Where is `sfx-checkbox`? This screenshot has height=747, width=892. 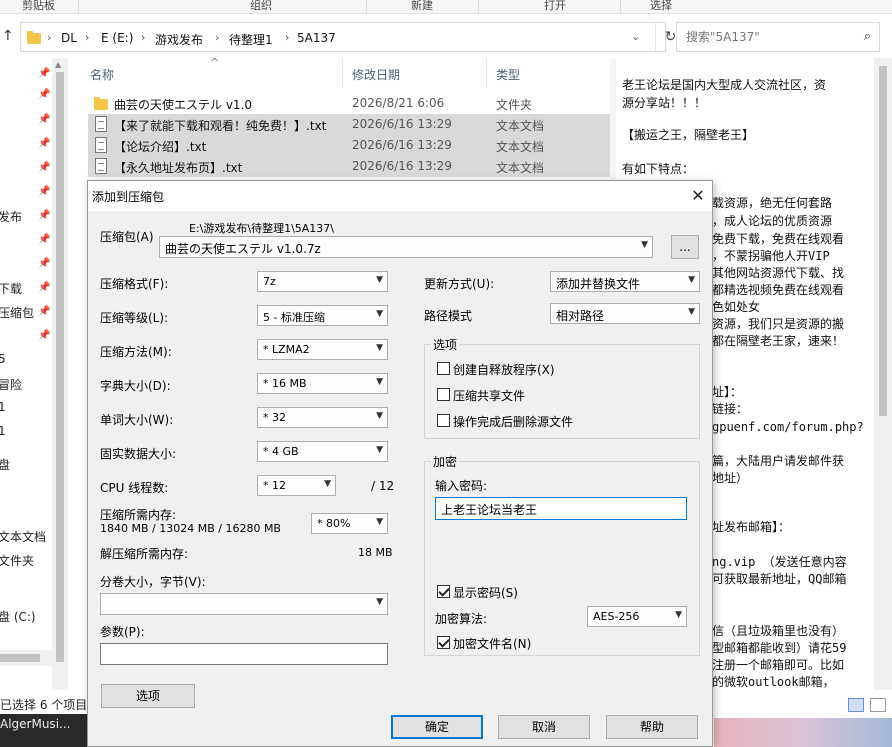
sfx-checkbox is located at coordinates (443, 368).